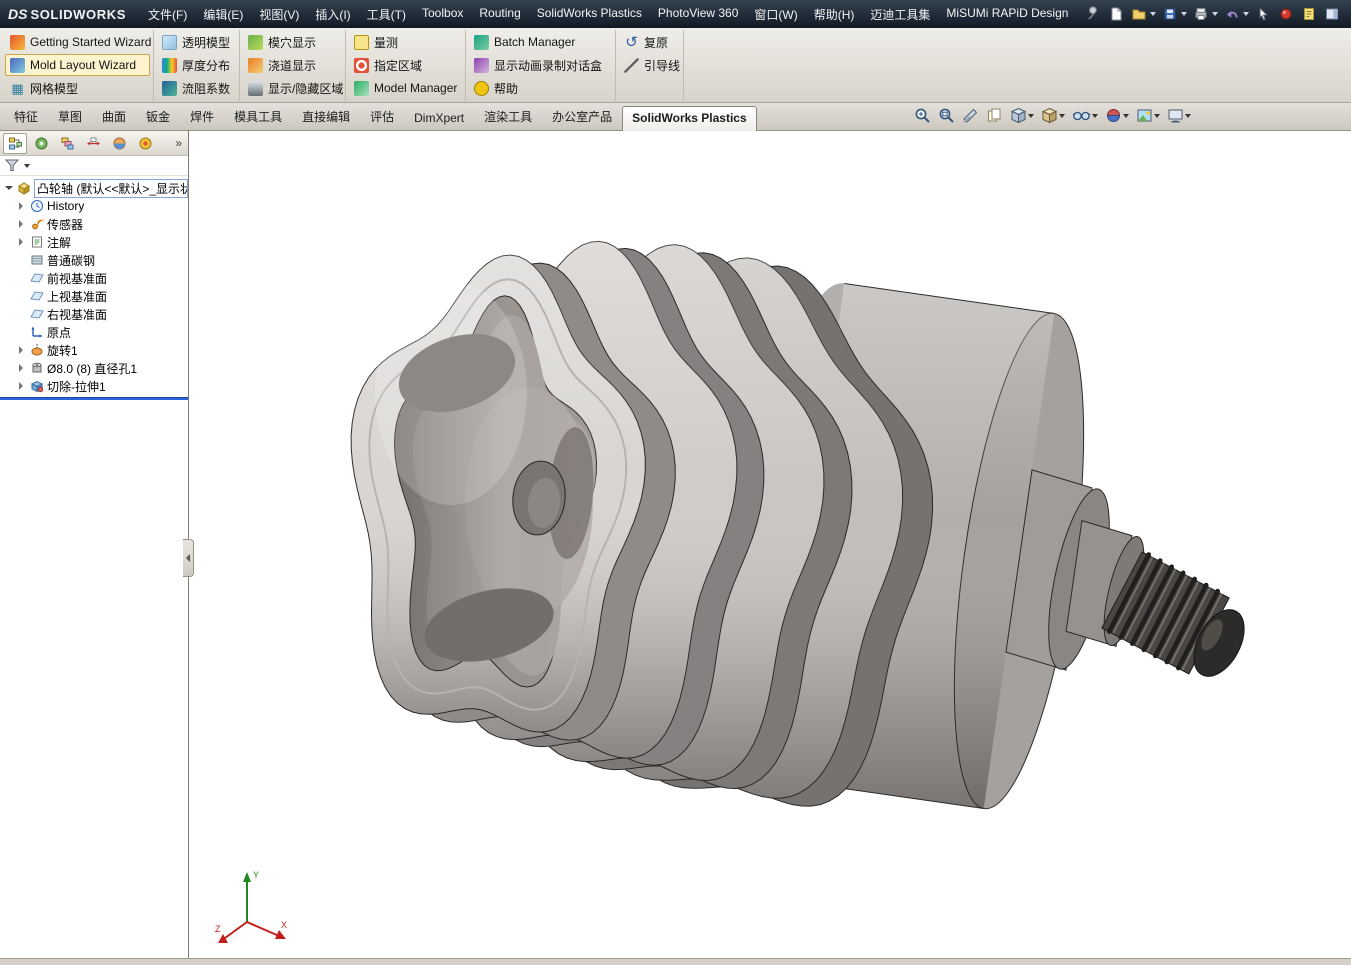  I want to click on select-pointer-icon, so click(1263, 14).